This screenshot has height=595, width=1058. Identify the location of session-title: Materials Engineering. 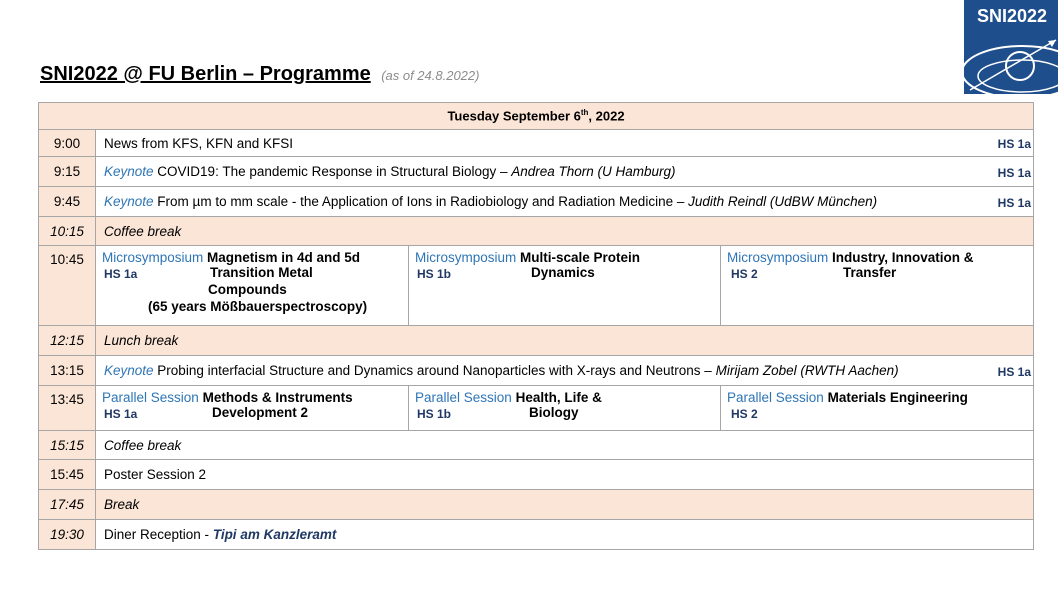
(897, 397).